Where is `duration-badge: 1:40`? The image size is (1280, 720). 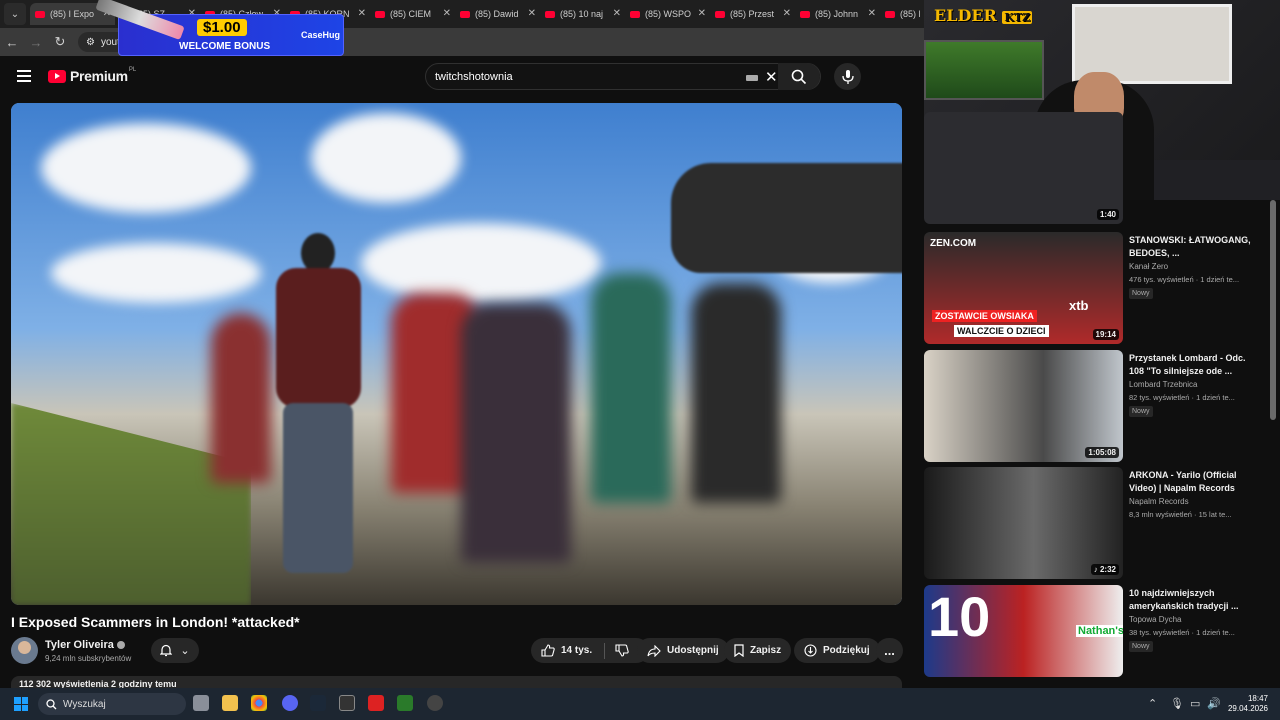 duration-badge: 1:40 is located at coordinates (1107, 214).